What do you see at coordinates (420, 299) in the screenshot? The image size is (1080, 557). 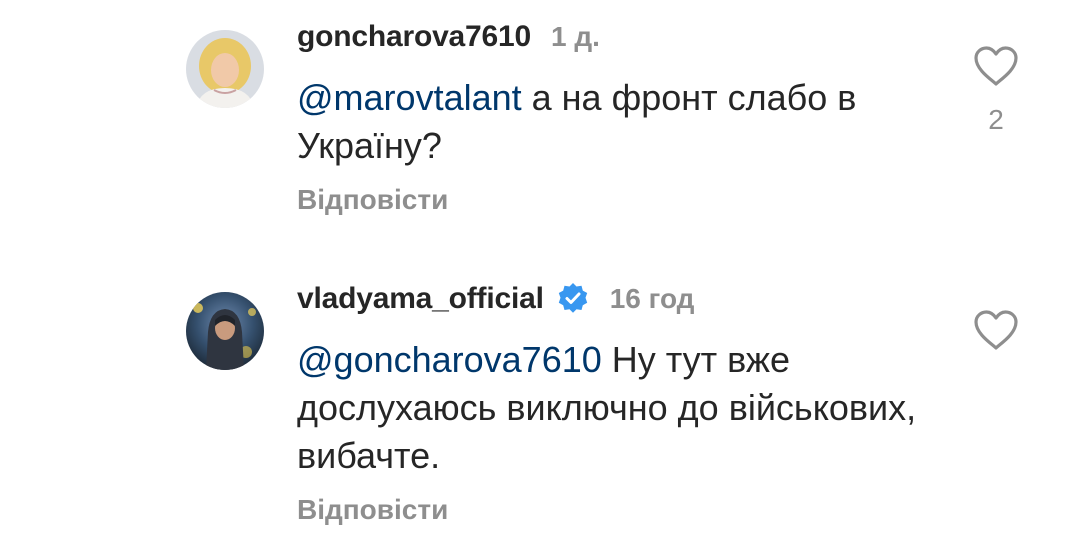 I see `username: vladyama_official` at bounding box center [420, 299].